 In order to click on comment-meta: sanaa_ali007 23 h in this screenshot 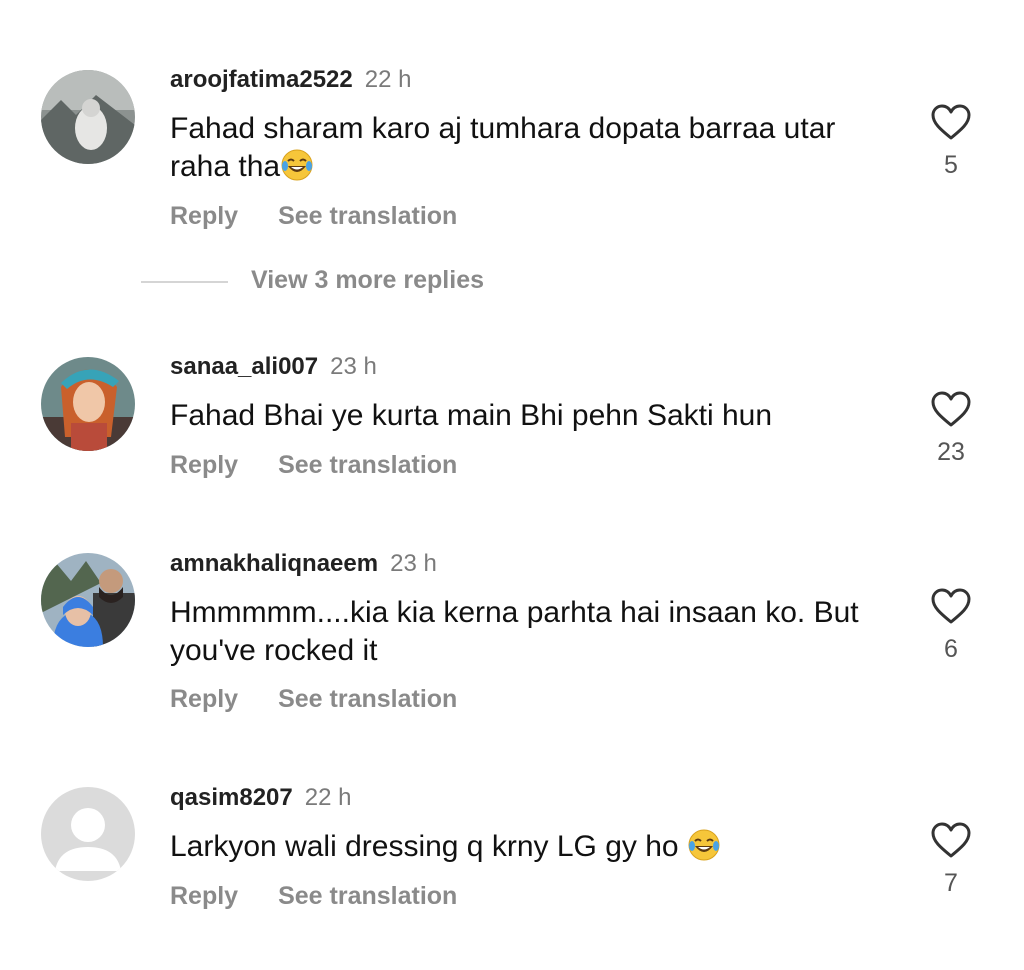, I will do `click(273, 367)`.